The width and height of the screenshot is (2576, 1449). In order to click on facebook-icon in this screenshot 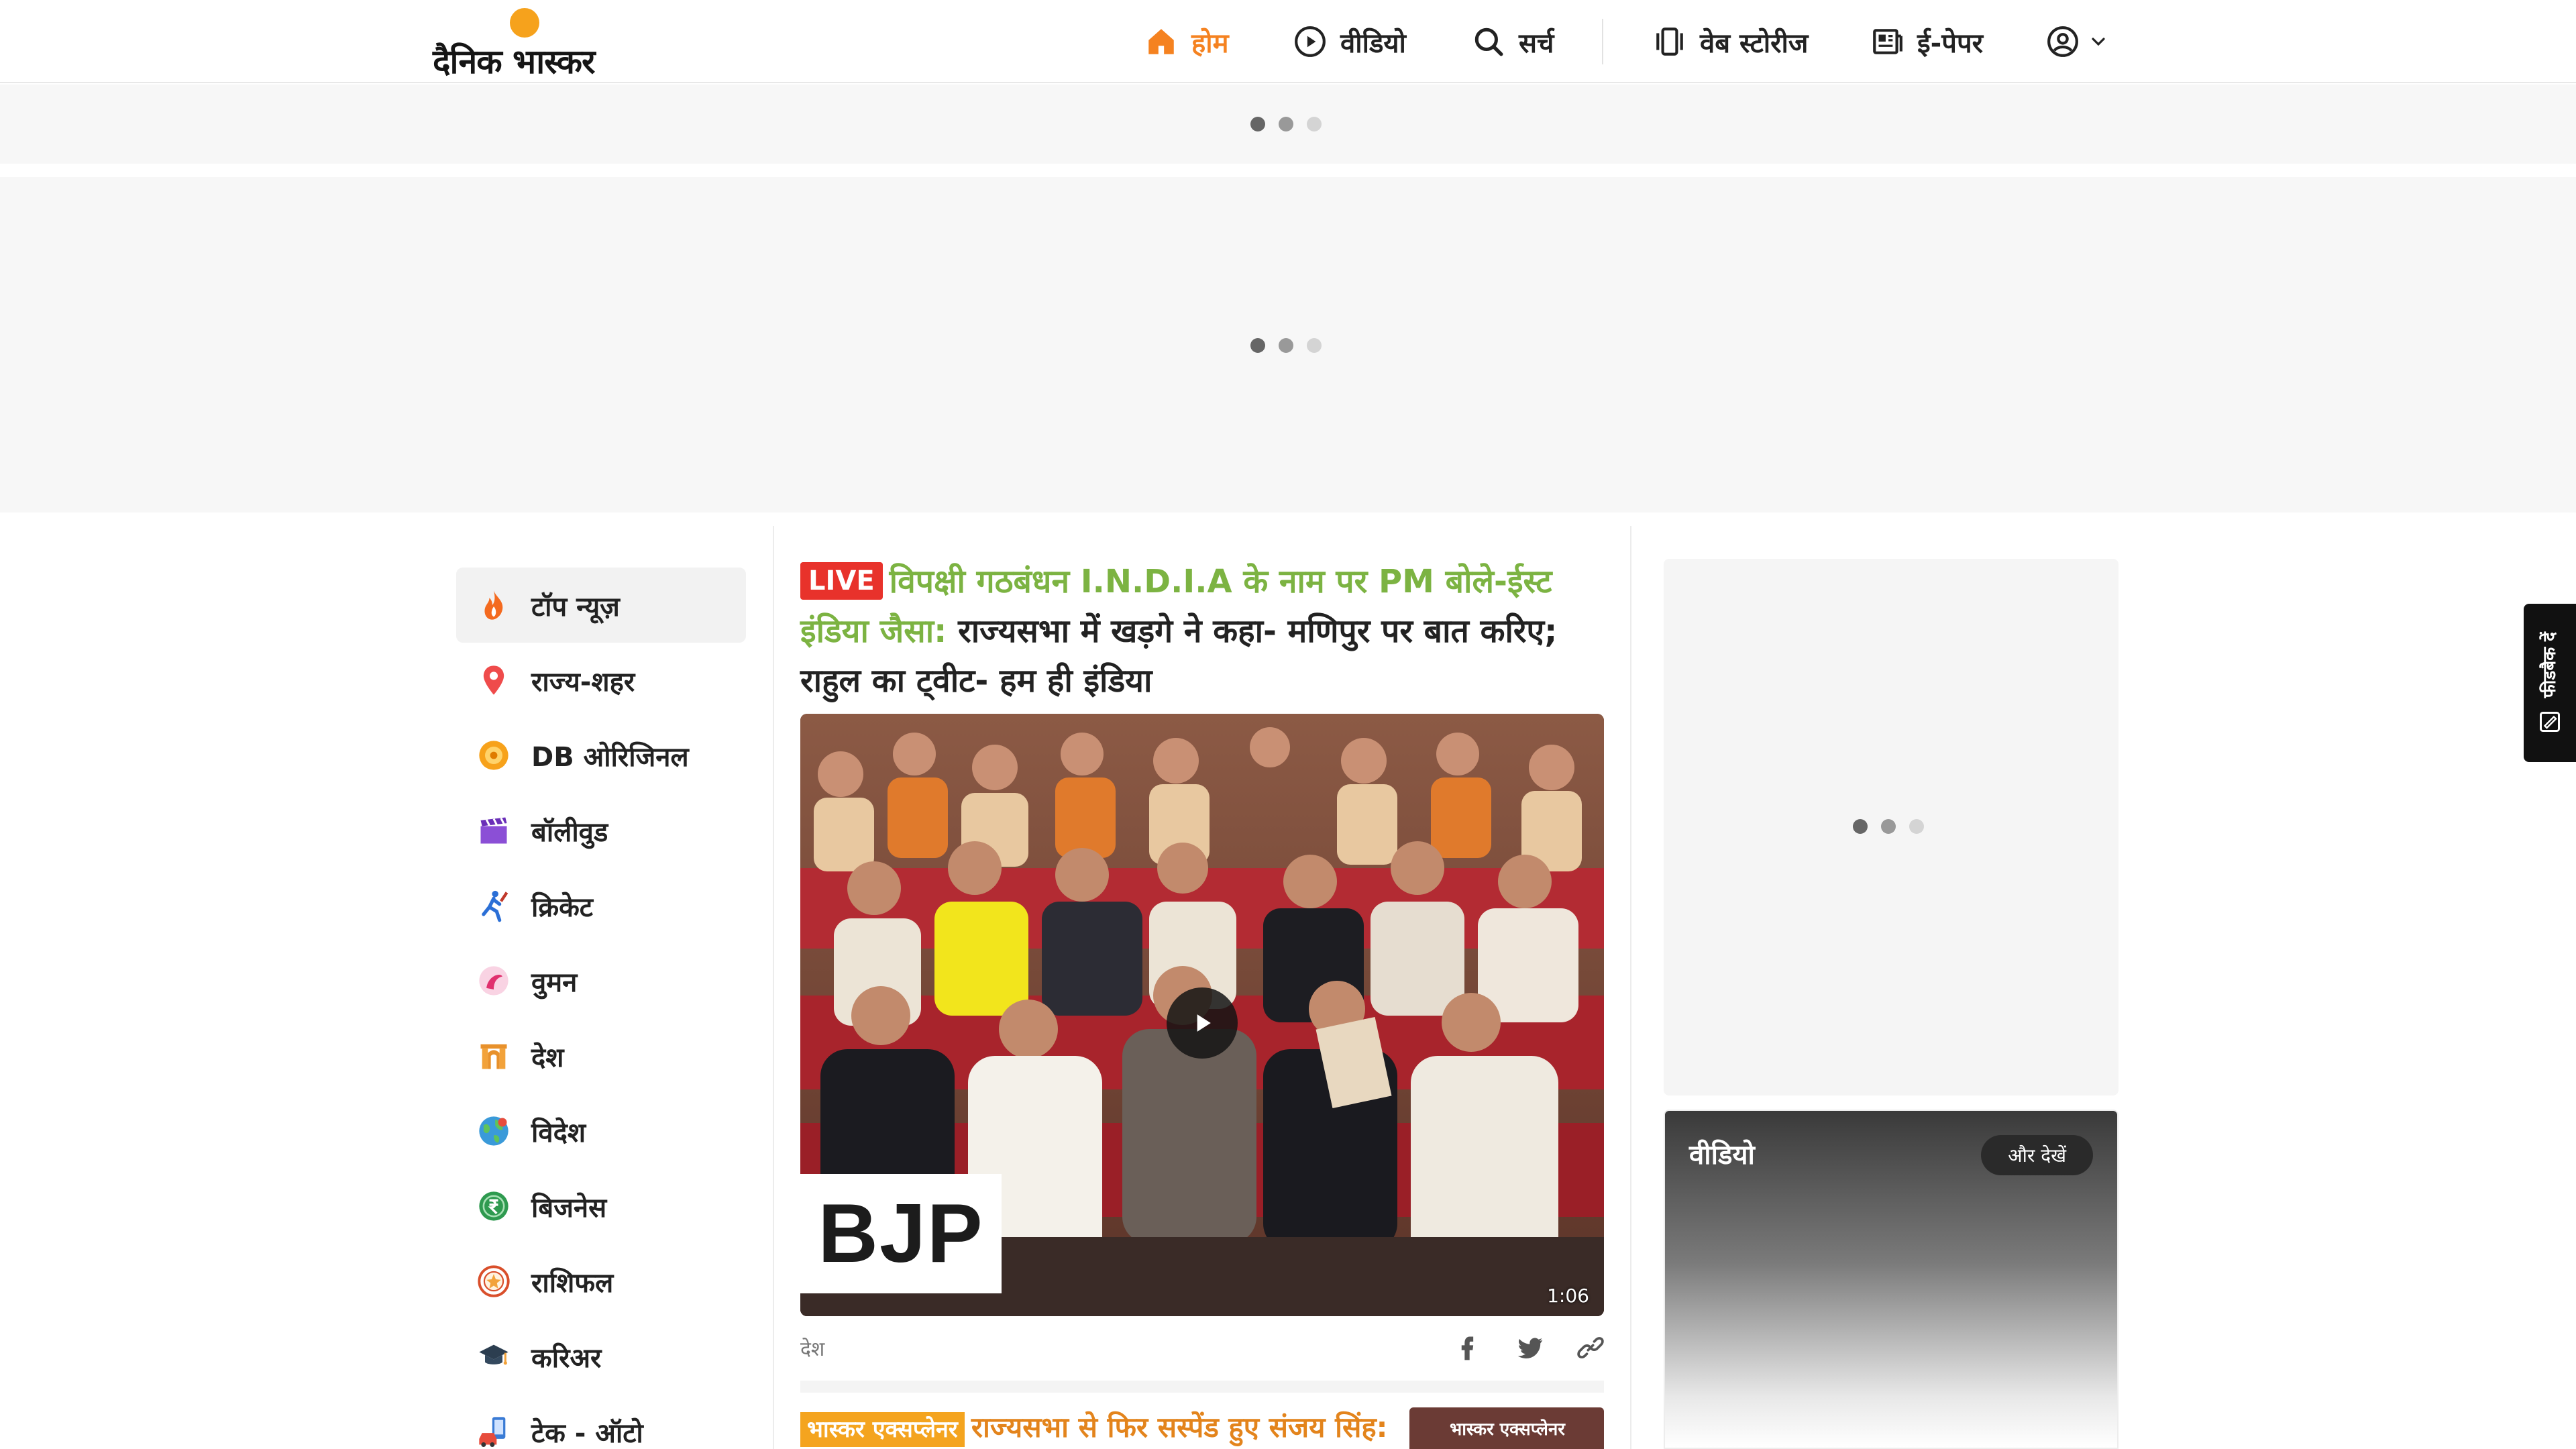, I will do `click(1467, 1348)`.